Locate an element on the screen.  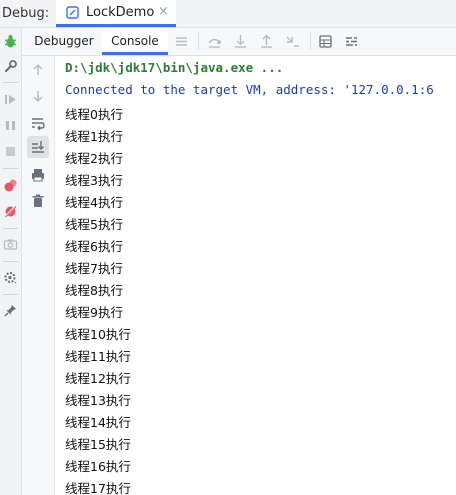
console-line: 线程1执行 is located at coordinates (94, 136).